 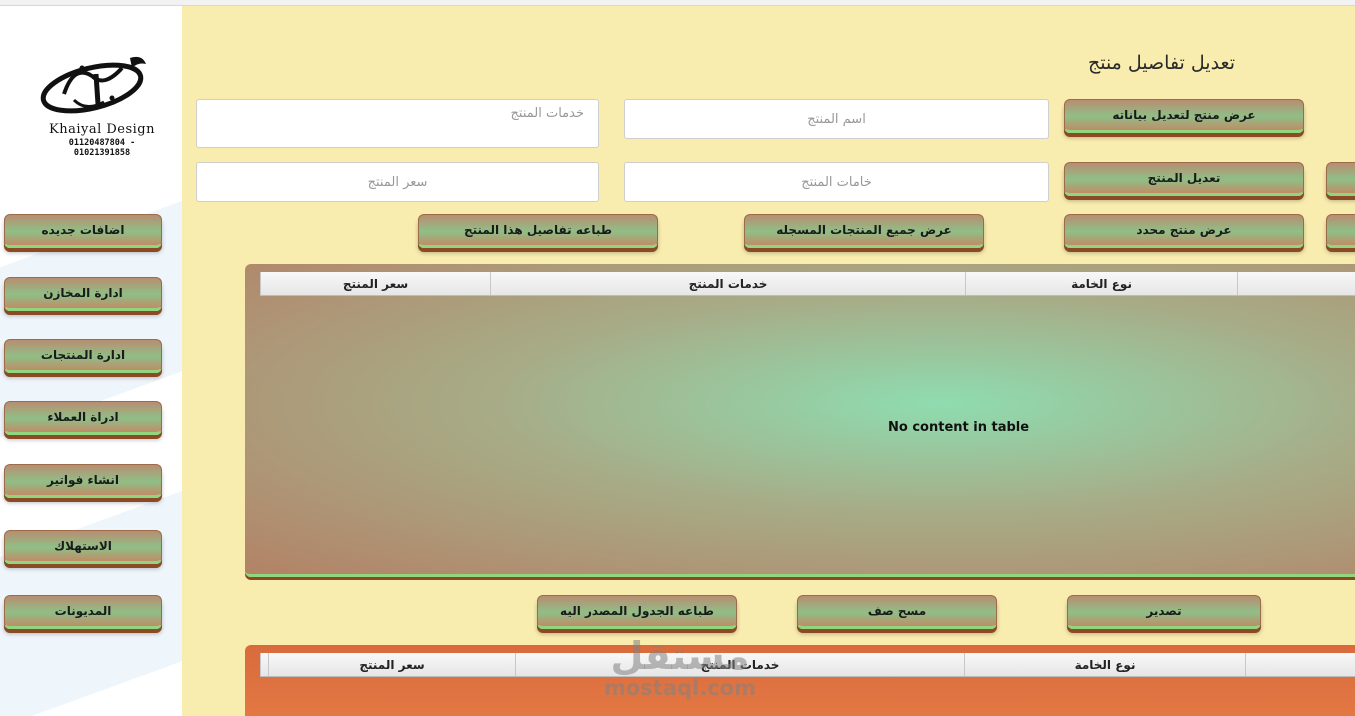 What do you see at coordinates (637, 612) in the screenshot?
I see `print-source-table-button: طباعه الجدول المصدر اليه` at bounding box center [637, 612].